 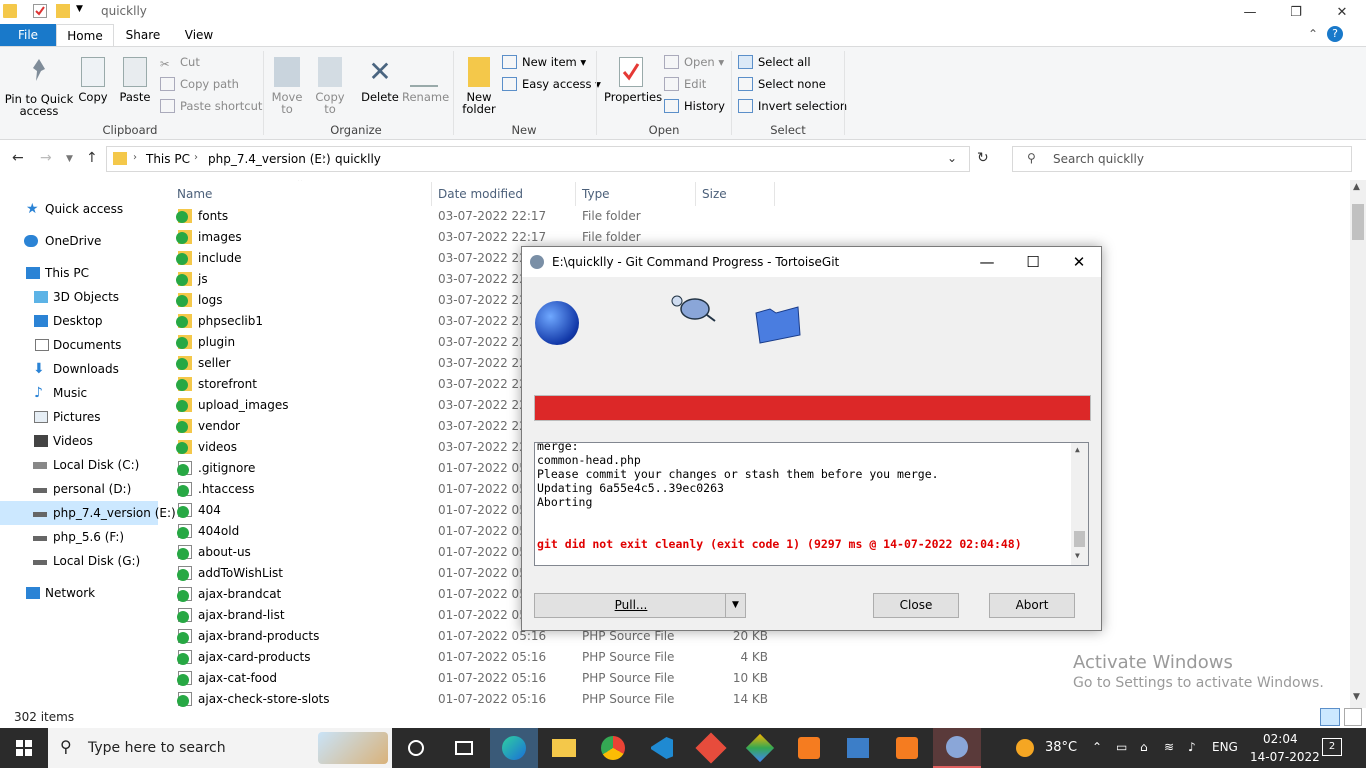 I want to click on history-button: History, so click(x=694, y=106).